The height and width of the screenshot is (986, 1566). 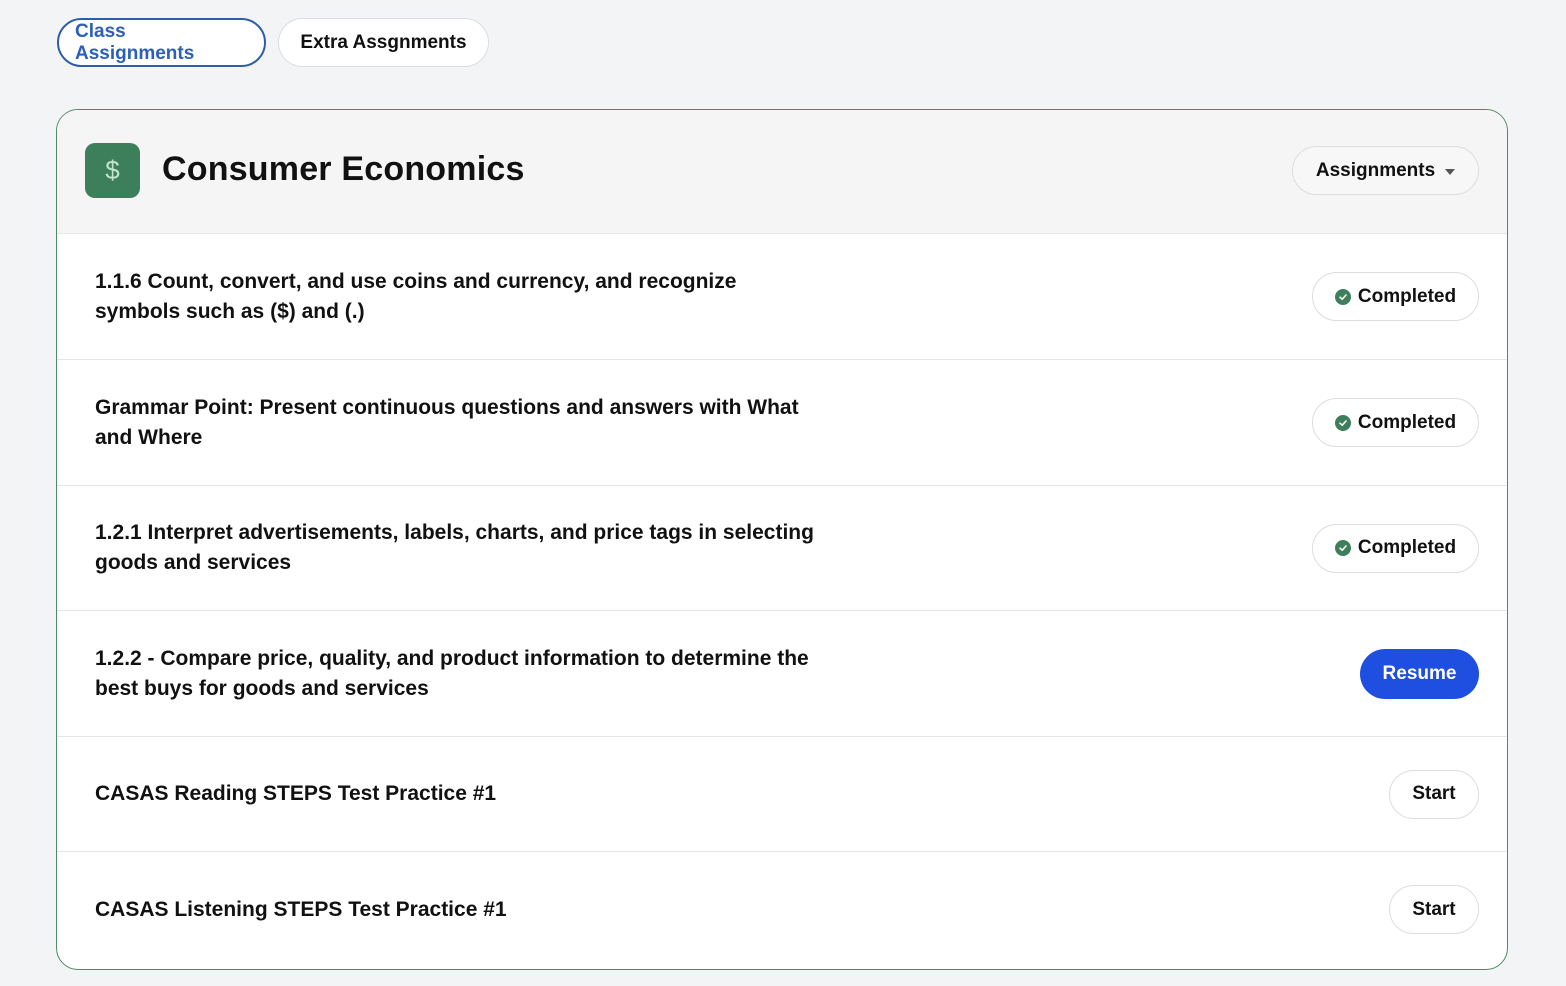 What do you see at coordinates (1375, 170) in the screenshot?
I see `dropdown-label: Assignments` at bounding box center [1375, 170].